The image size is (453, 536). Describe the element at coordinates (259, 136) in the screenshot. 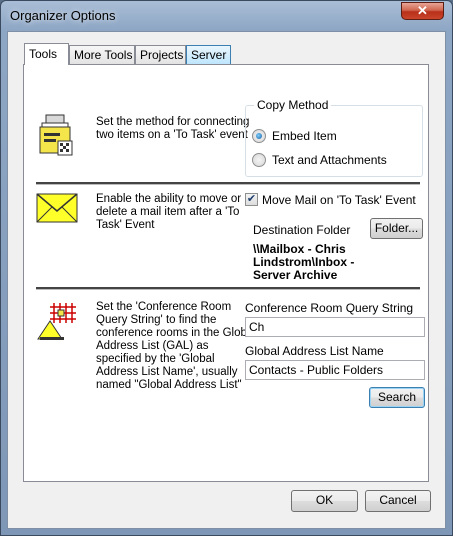

I see `embed-item-radio` at that location.